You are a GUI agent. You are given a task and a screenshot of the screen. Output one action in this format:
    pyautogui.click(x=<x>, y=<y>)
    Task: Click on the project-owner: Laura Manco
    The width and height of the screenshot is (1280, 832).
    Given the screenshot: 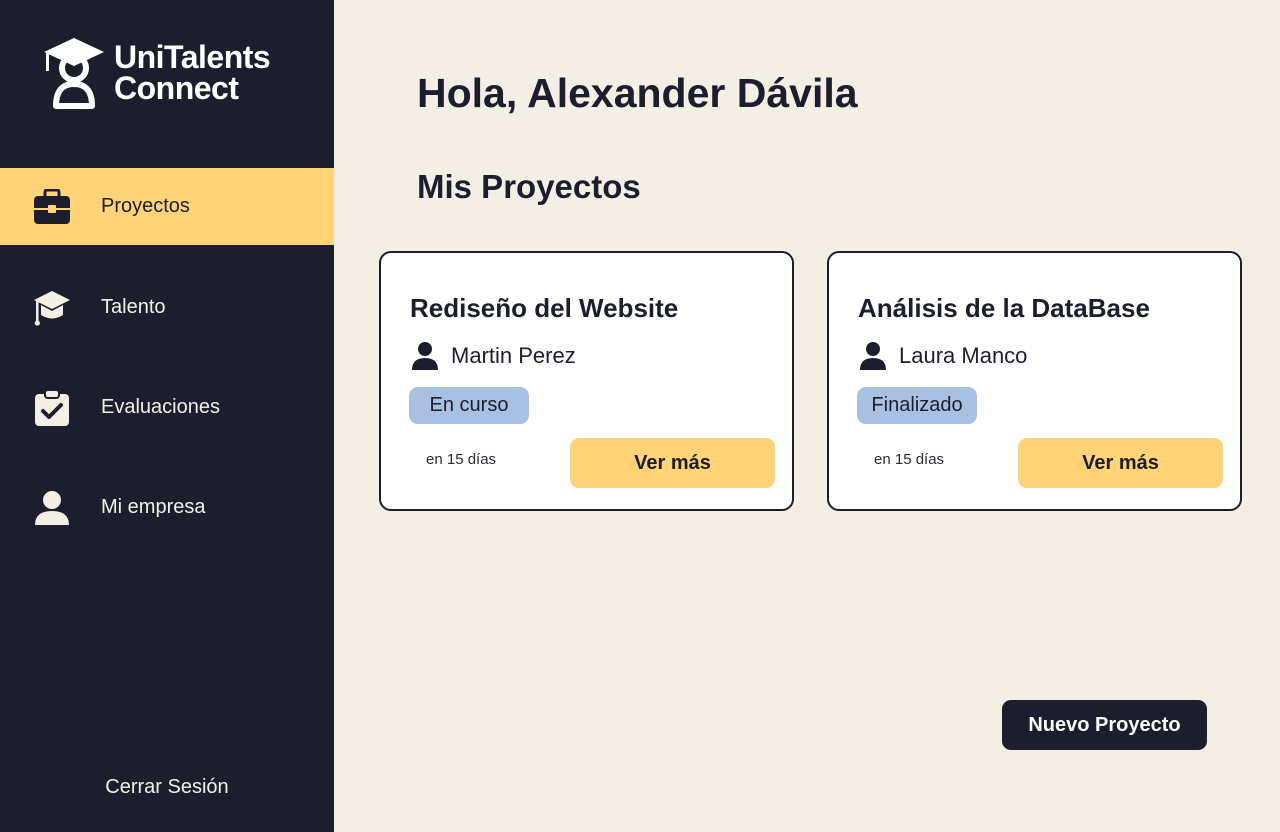 What is the action you would take?
    pyautogui.click(x=942, y=356)
    